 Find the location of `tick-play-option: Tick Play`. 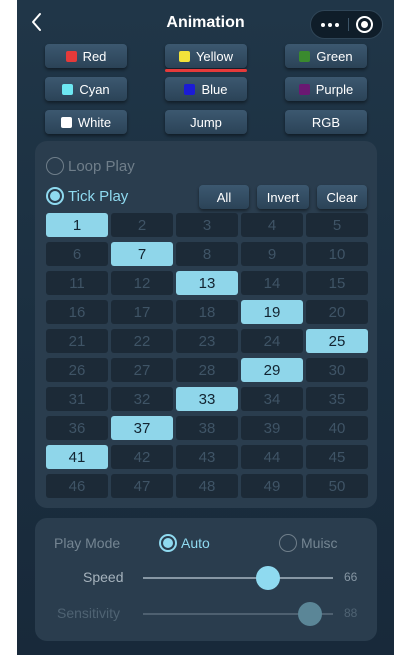

tick-play-option: Tick Play is located at coordinates (87, 196).